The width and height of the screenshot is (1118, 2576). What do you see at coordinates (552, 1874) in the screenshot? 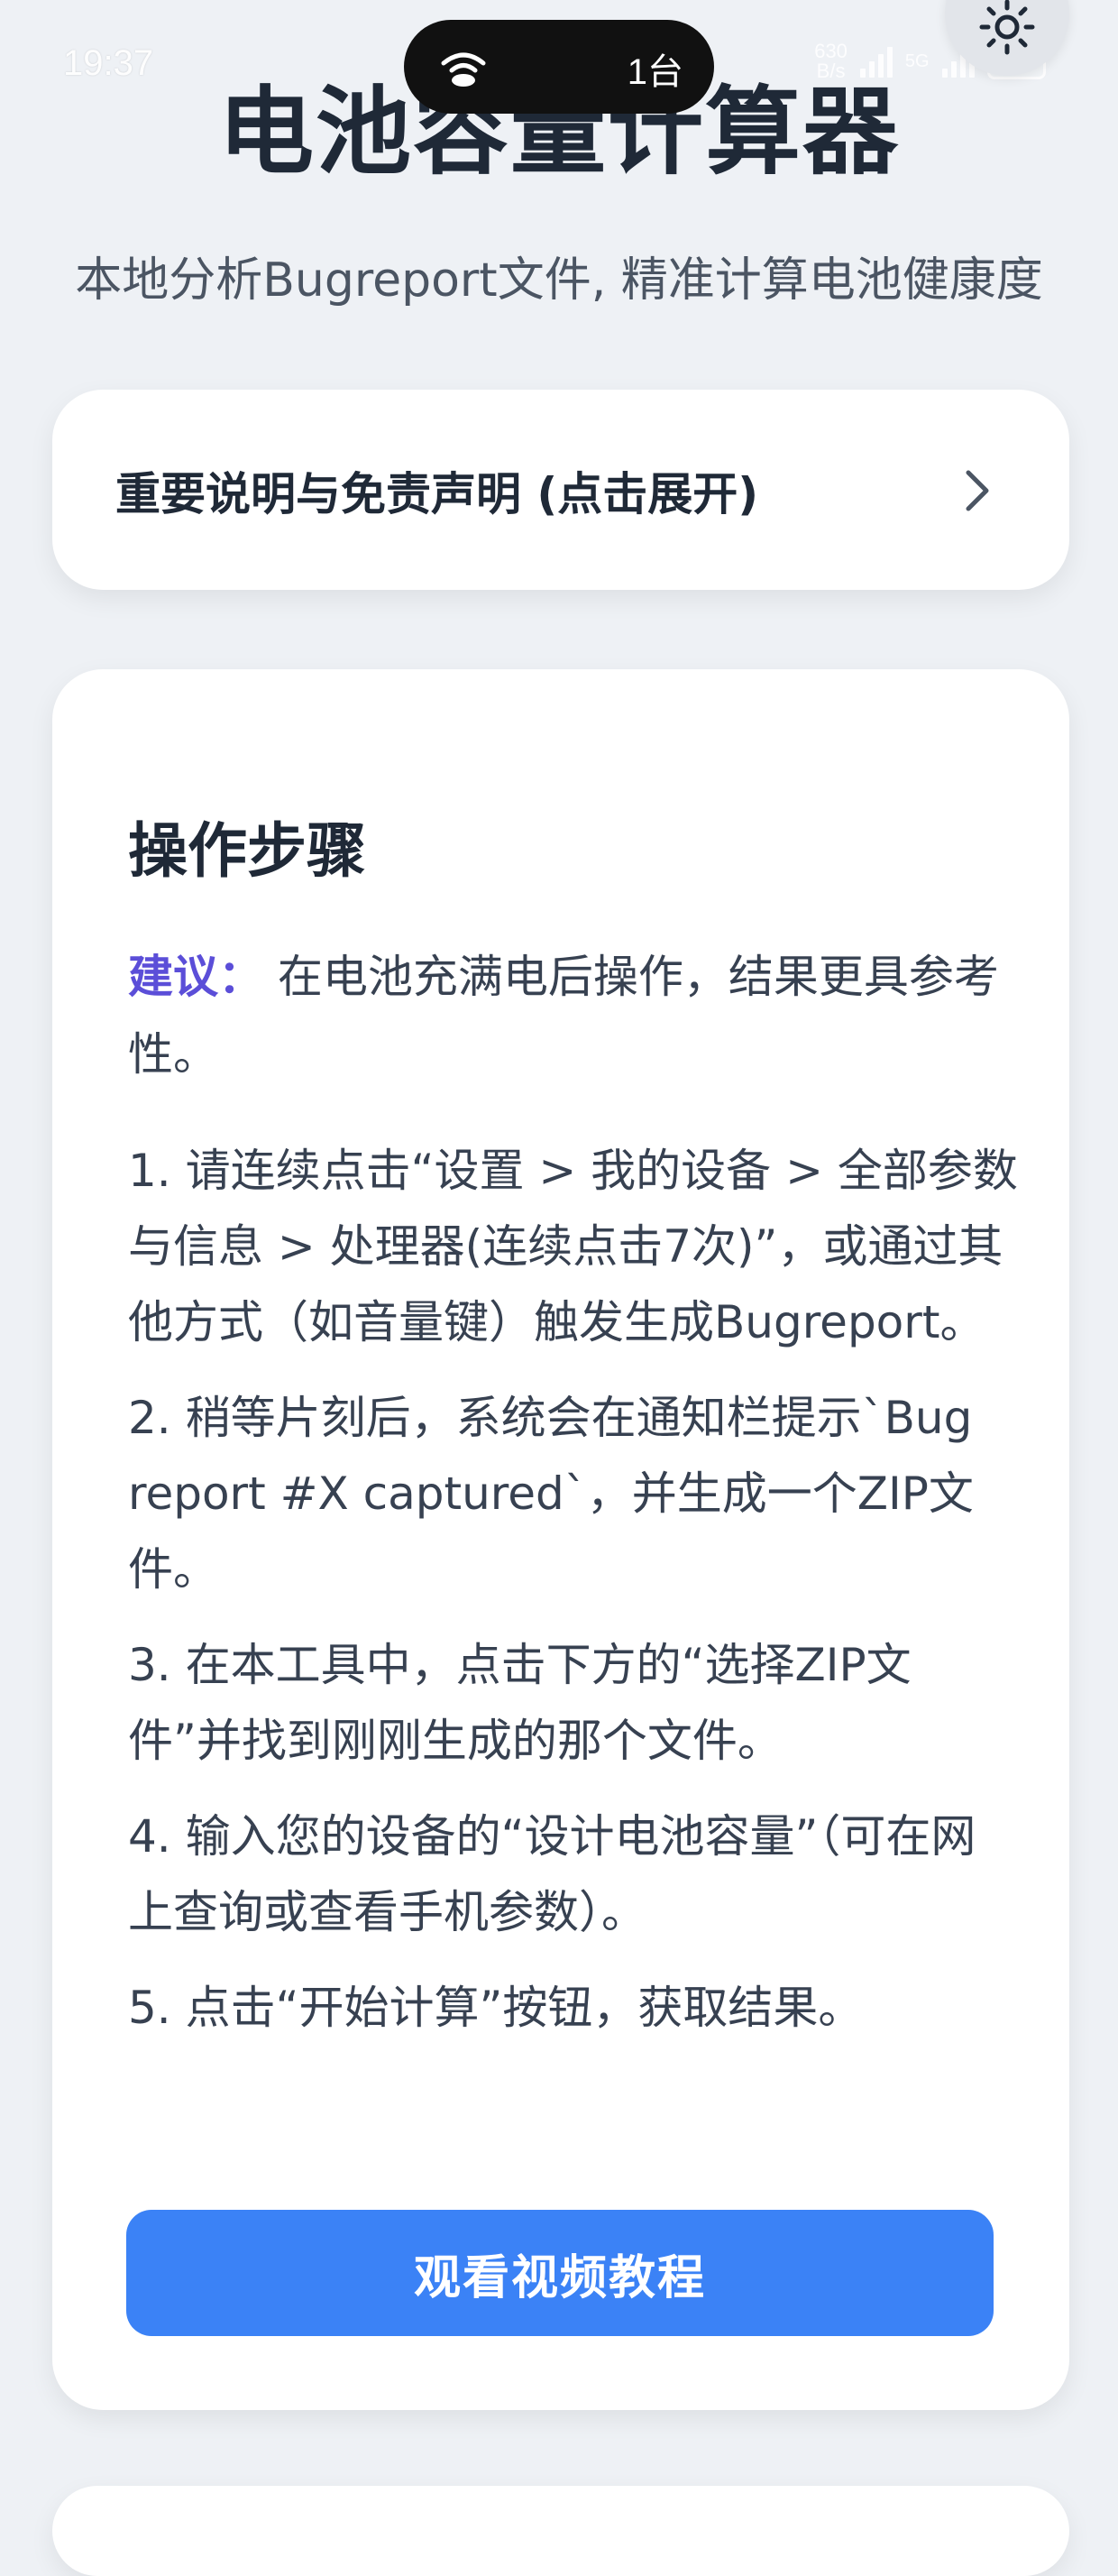
I see `step-item: 4. 输入您的设备的“设计电池容量”（可在网上查询或查看手机参数）。` at bounding box center [552, 1874].